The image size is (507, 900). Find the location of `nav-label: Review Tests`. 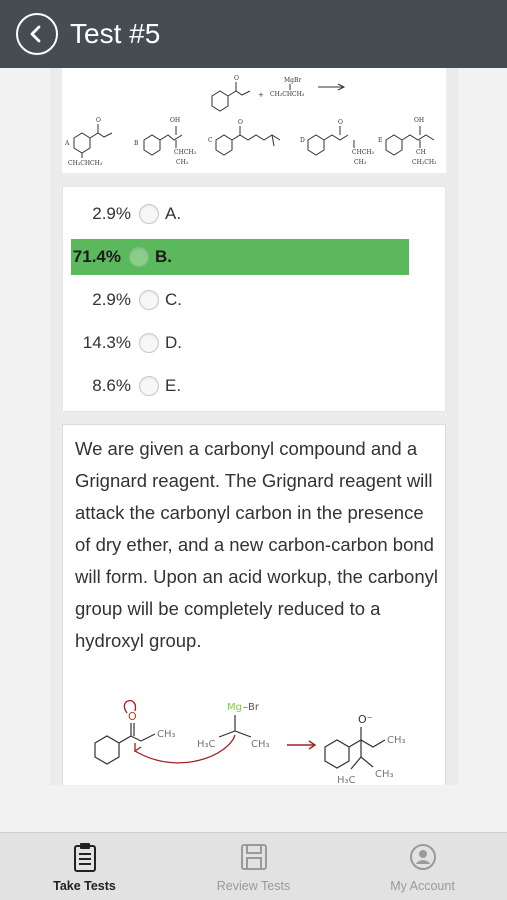

nav-label: Review Tests is located at coordinates (253, 886).